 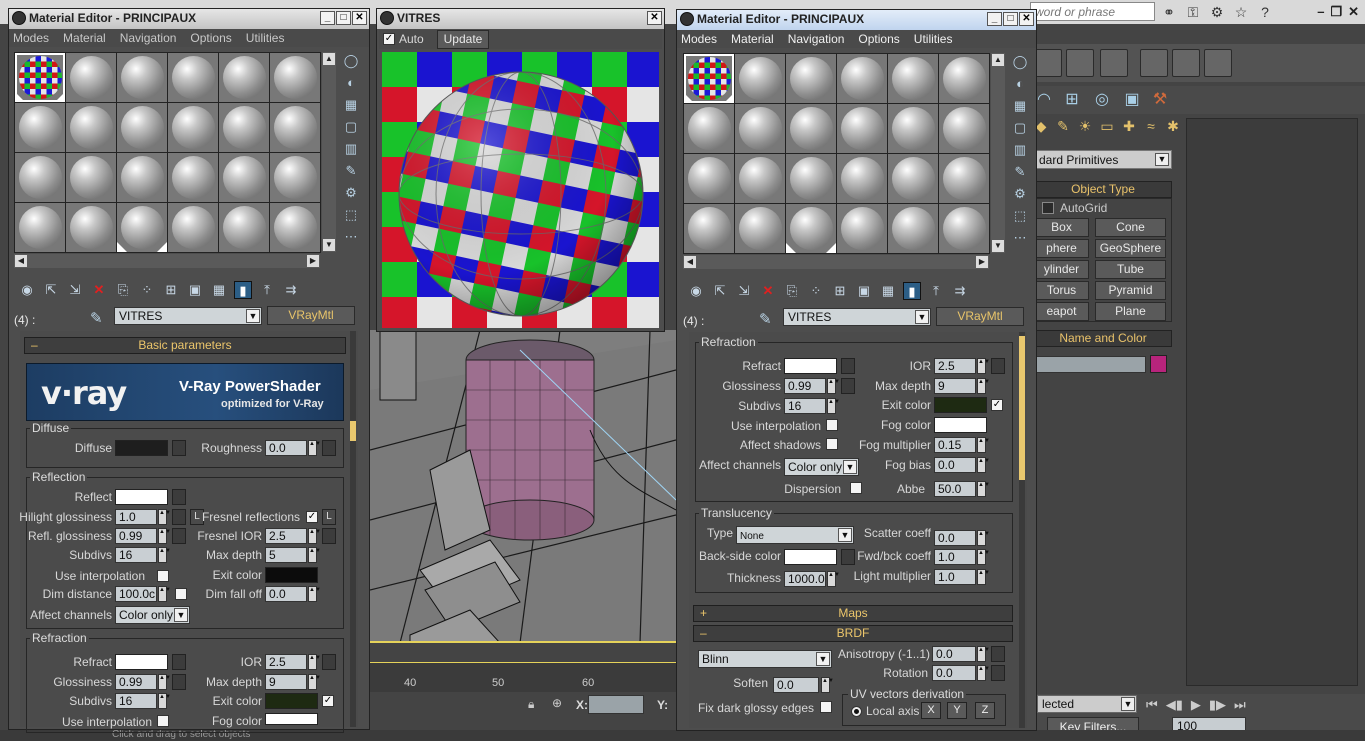 What do you see at coordinates (616, 704) in the screenshot?
I see `coord-x-input` at bounding box center [616, 704].